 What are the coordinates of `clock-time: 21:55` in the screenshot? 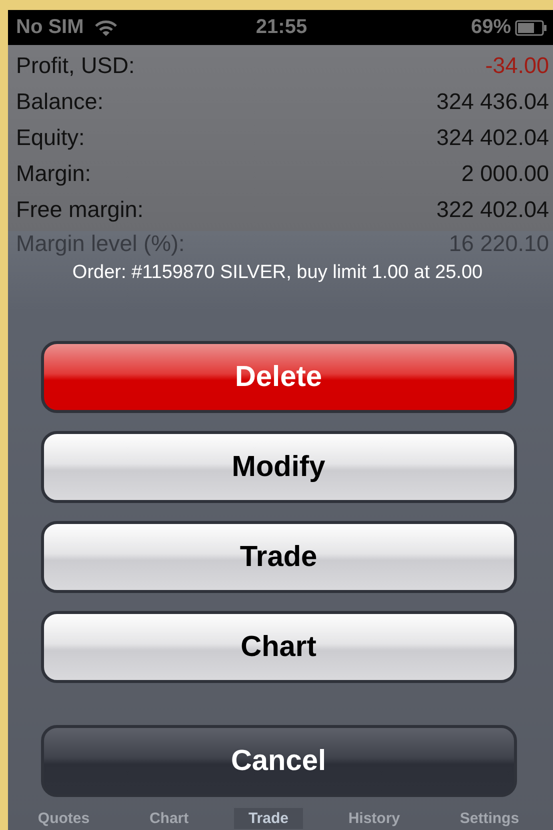 It's located at (282, 27).